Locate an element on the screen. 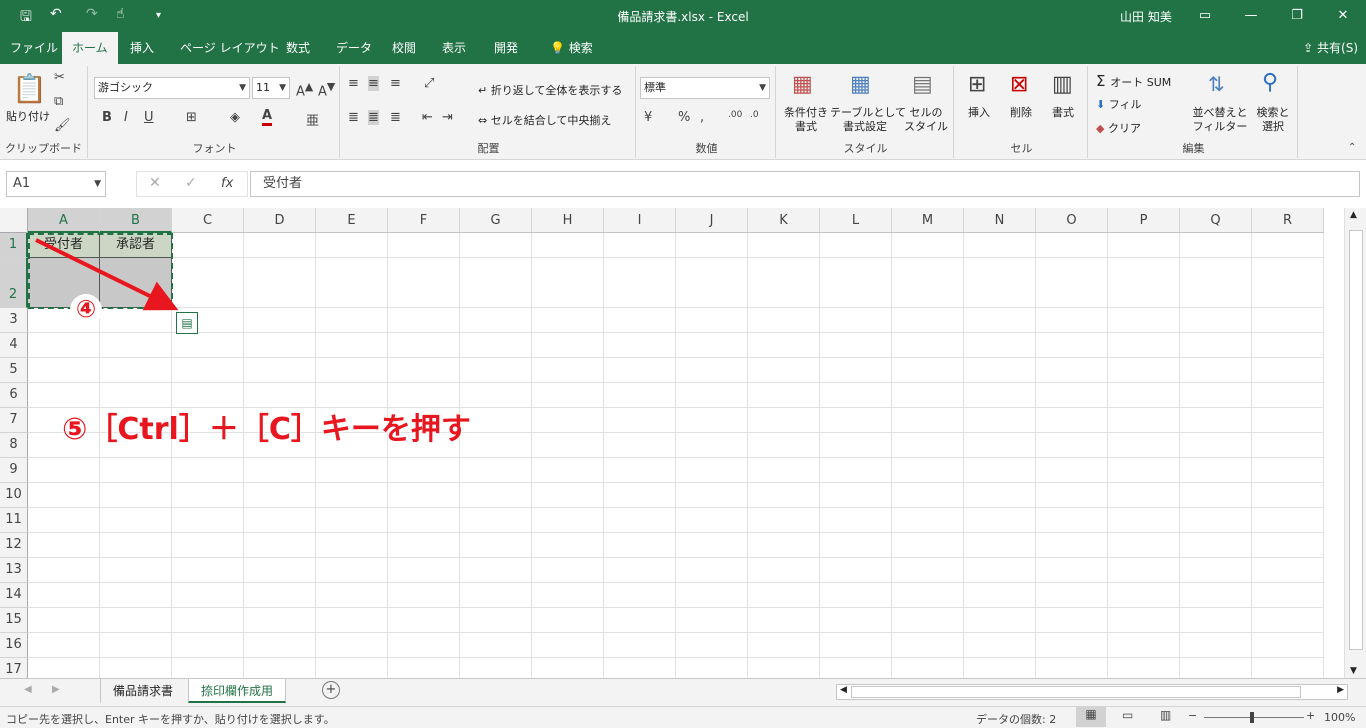  cell-k16 is located at coordinates (784, 645).